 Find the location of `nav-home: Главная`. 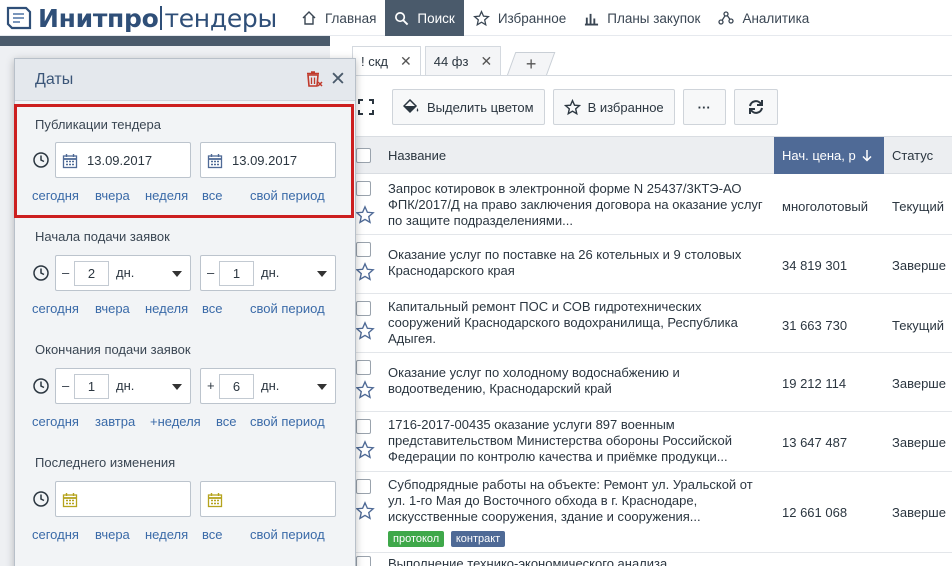

nav-home: Главная is located at coordinates (338, 18).